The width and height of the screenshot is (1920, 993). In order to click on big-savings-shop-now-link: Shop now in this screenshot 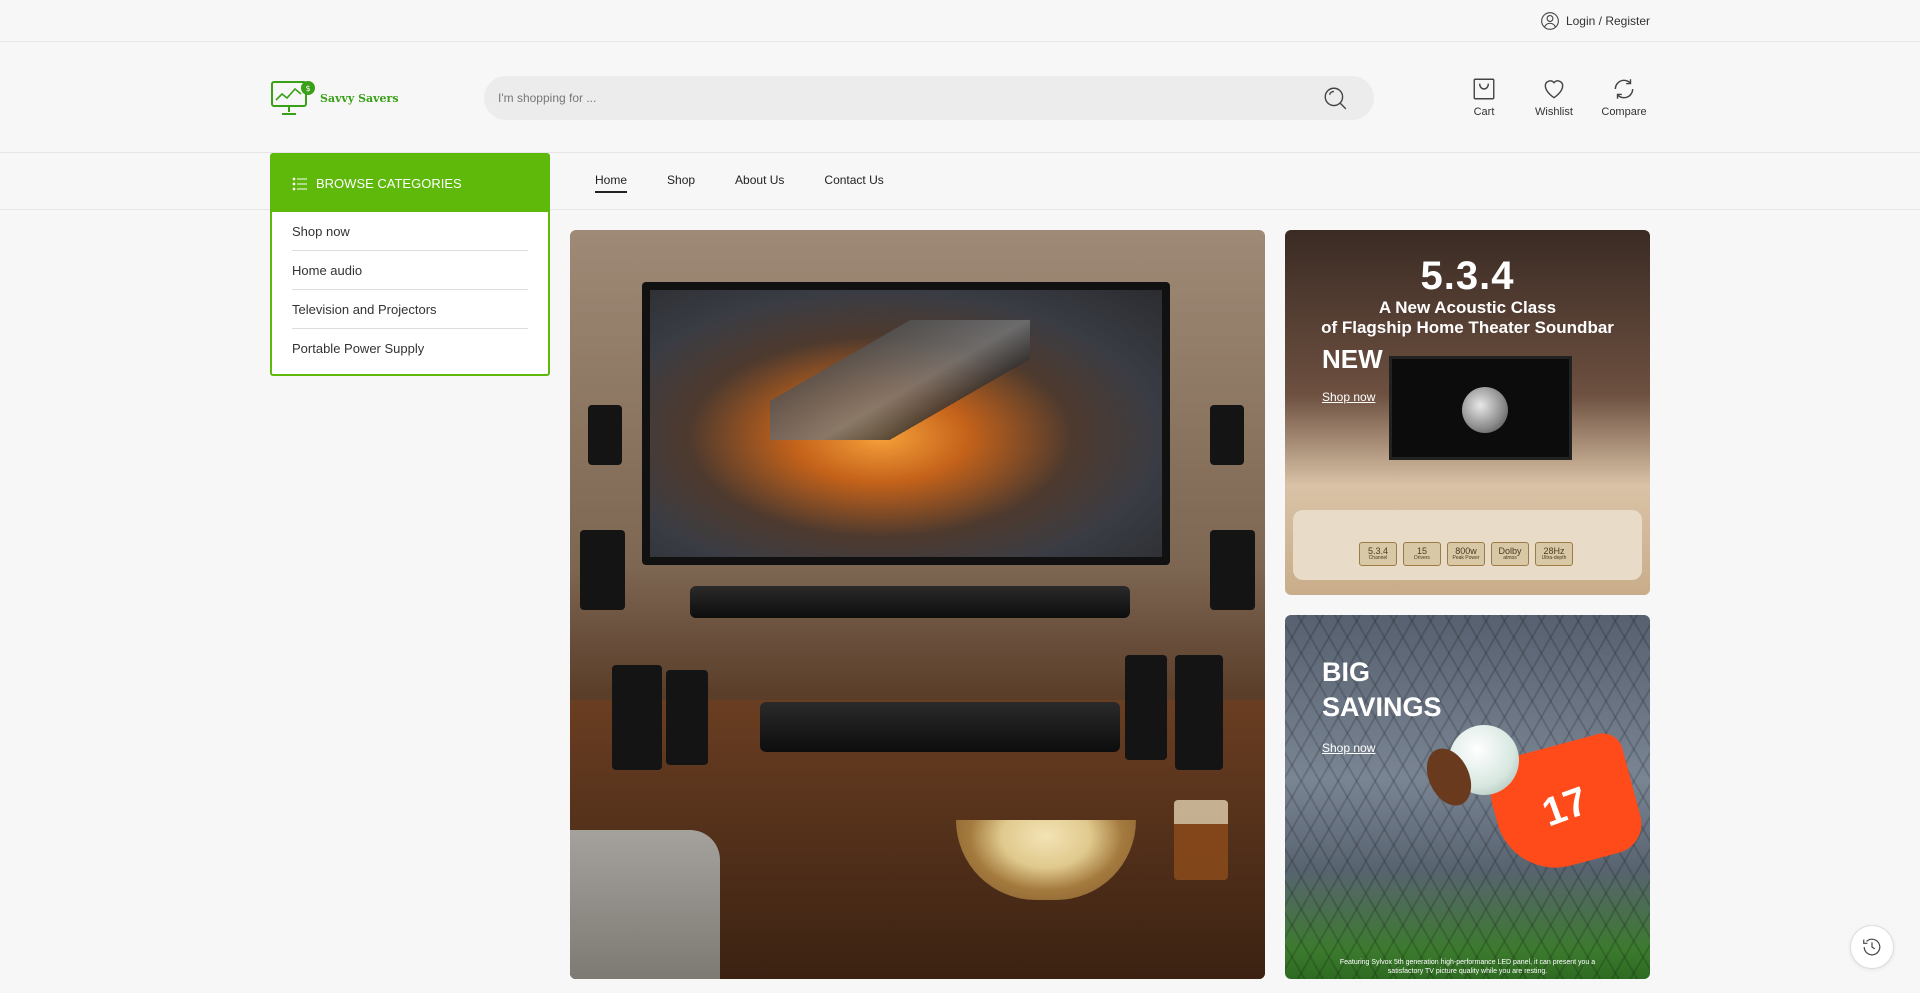, I will do `click(1348, 748)`.